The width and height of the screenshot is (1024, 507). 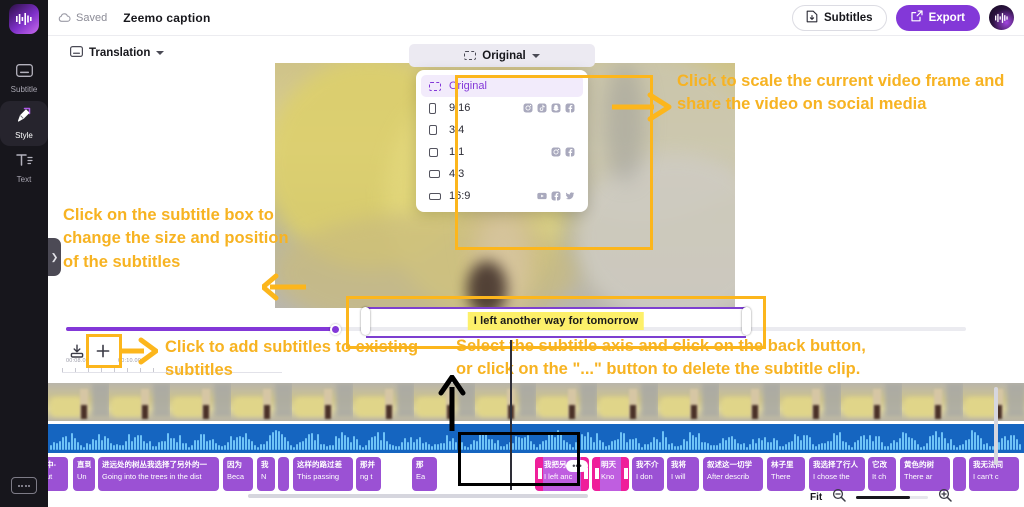 I want to click on keyboard-dots, so click(x=24, y=485).